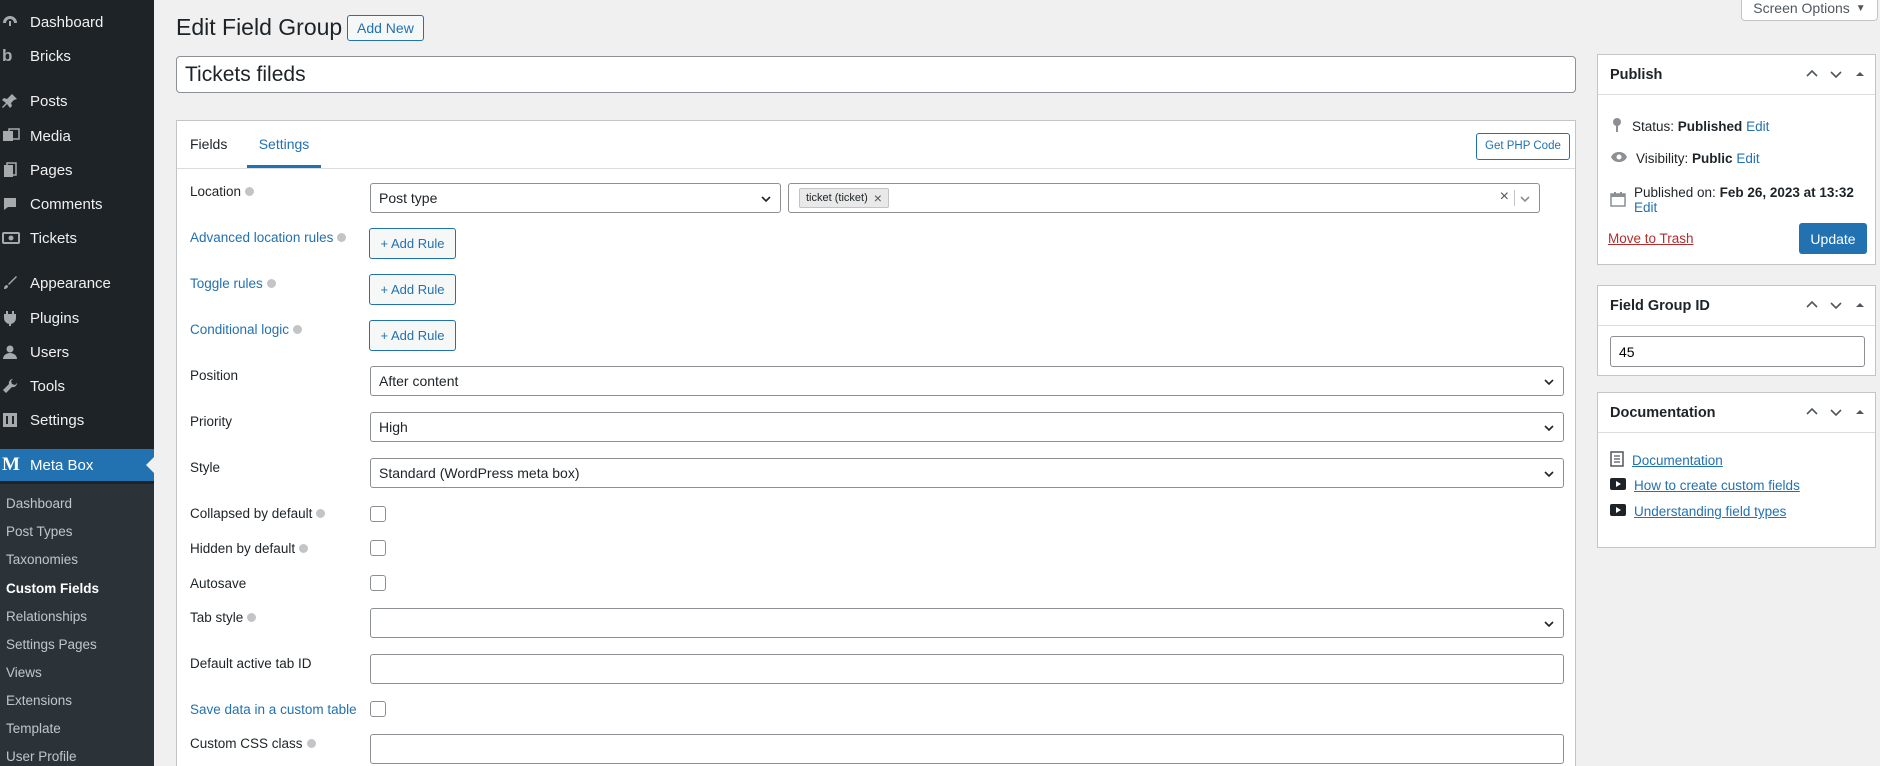 This screenshot has height=766, width=1880. Describe the element at coordinates (967, 749) in the screenshot. I see `custom-css-class-input` at that location.